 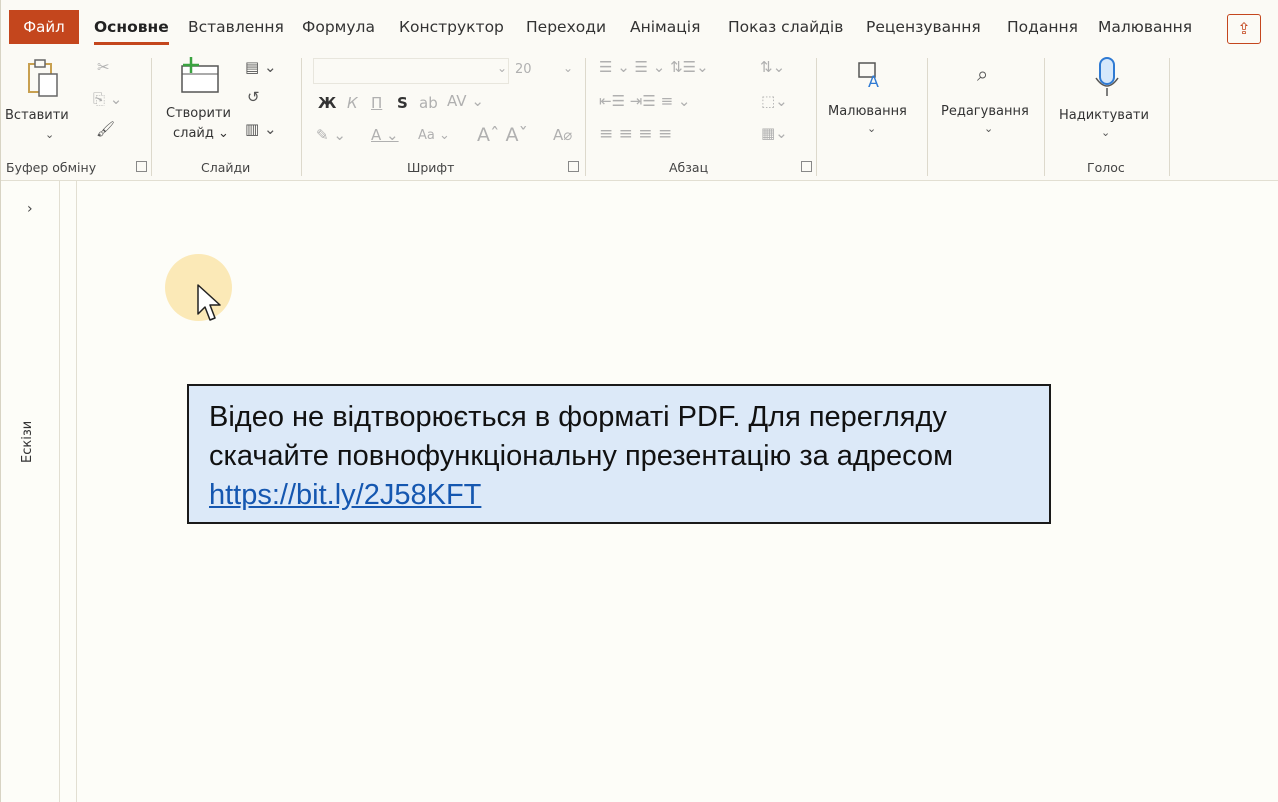 What do you see at coordinates (331, 135) in the screenshot?
I see `highlight-icon: ✎ ⌄` at bounding box center [331, 135].